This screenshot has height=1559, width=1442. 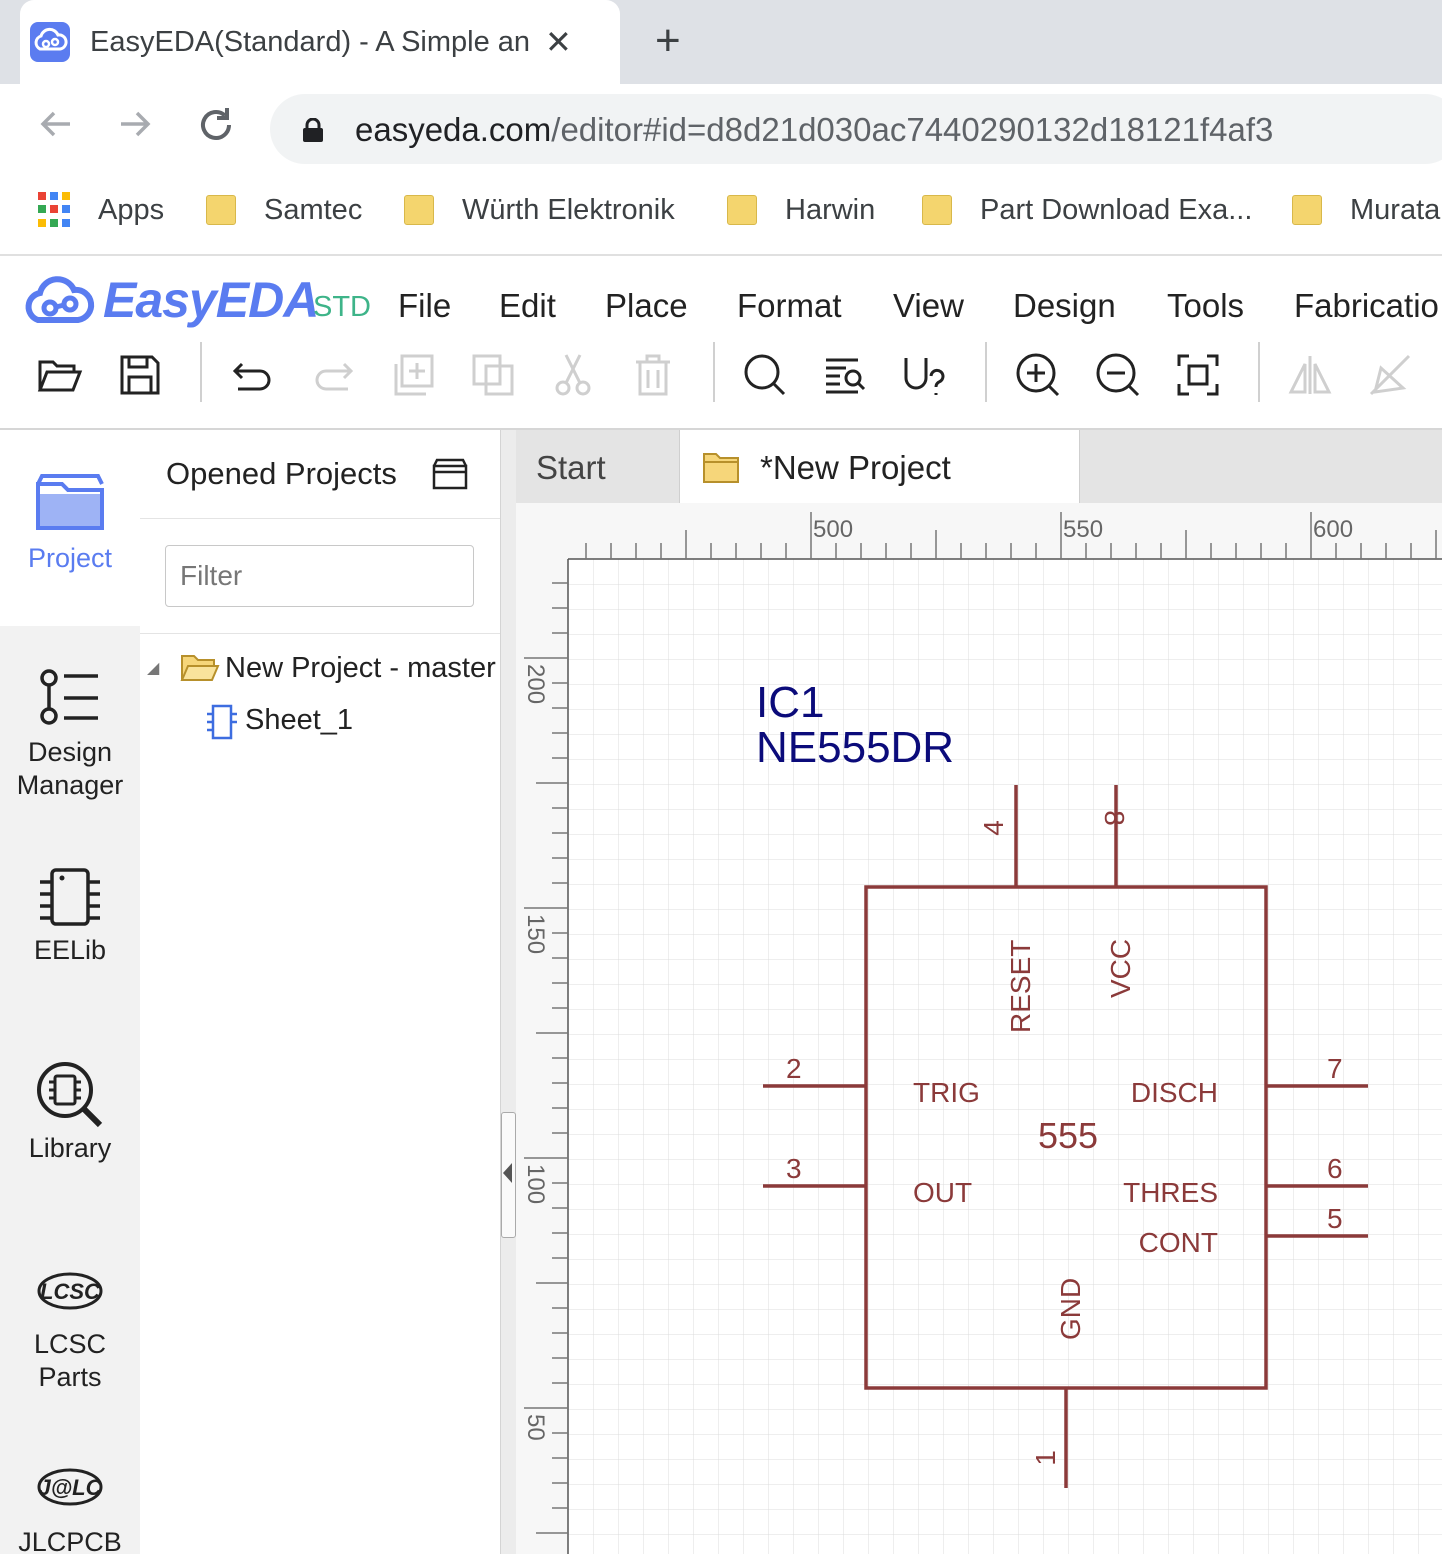 I want to click on easyeda-logo-text: EasyEDA, so click(x=211, y=300).